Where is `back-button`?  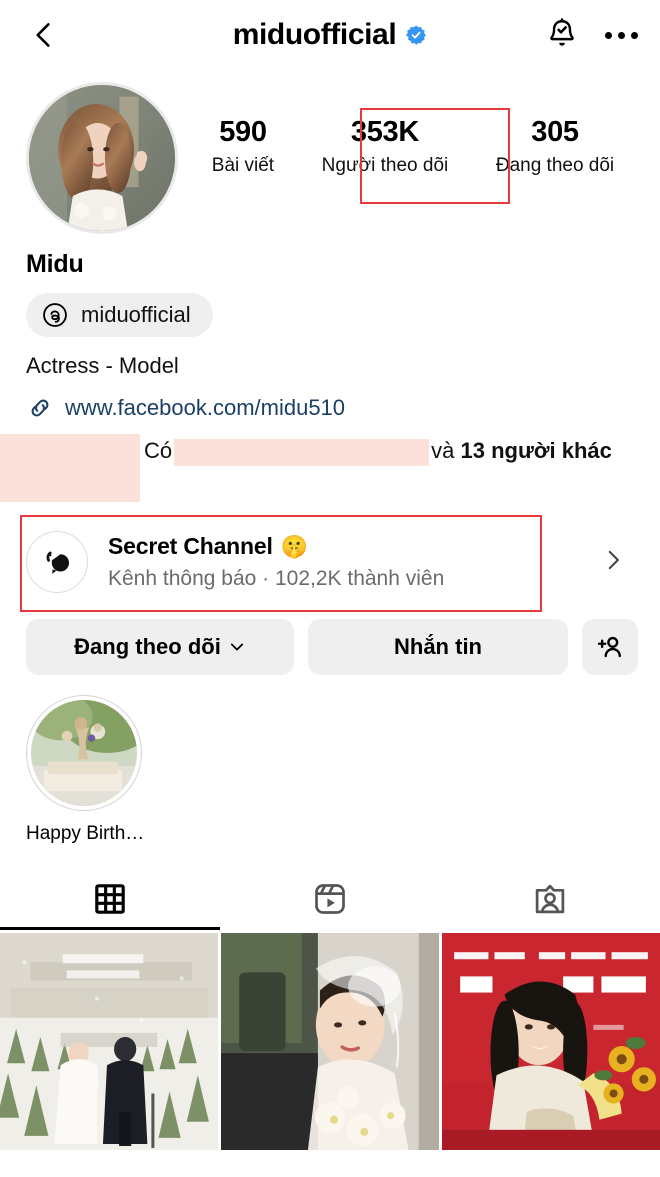 back-button is located at coordinates (44, 35).